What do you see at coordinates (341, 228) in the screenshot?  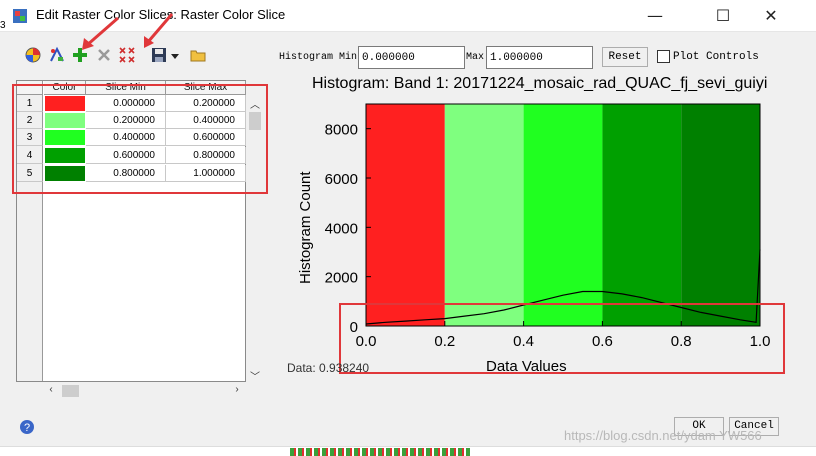 I see `y-tick-label: 4000` at bounding box center [341, 228].